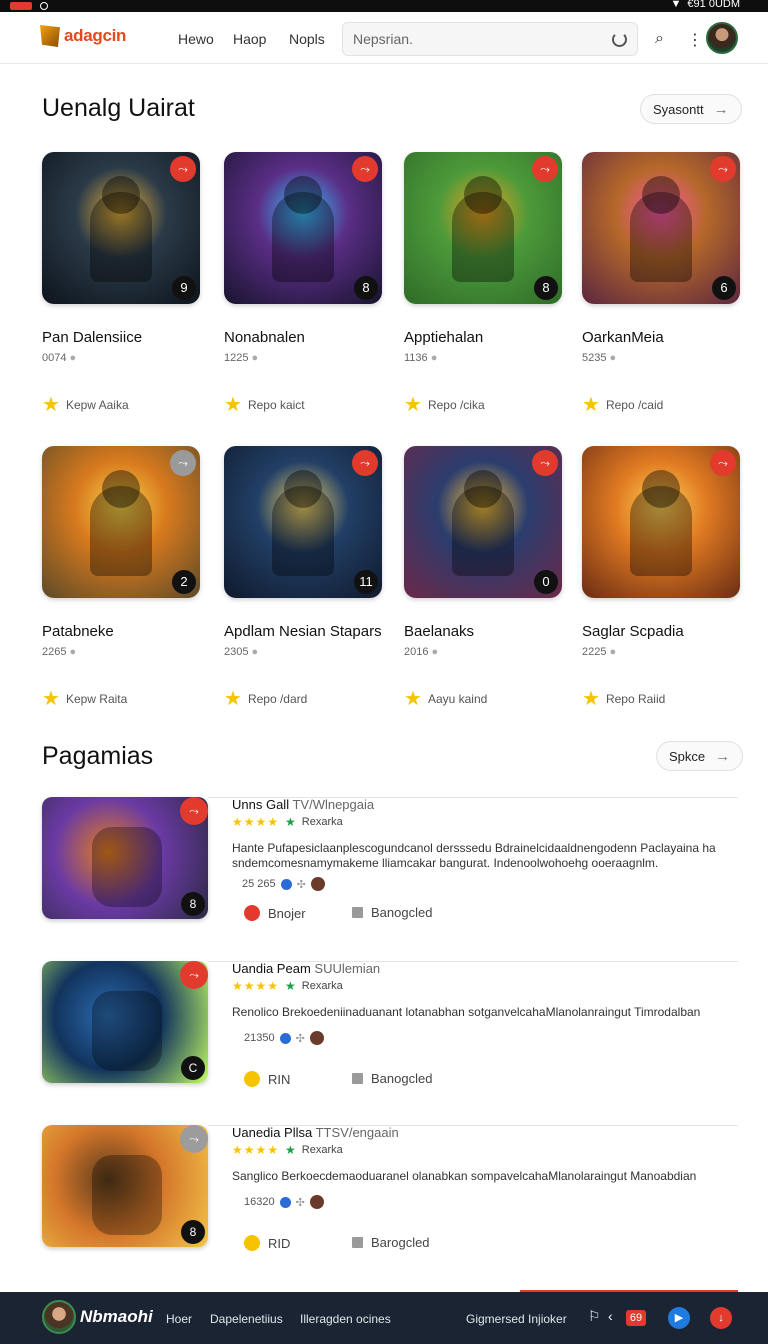  I want to click on list-item-title: Uanedia Pllsa TTSV/engaain, so click(315, 1132).